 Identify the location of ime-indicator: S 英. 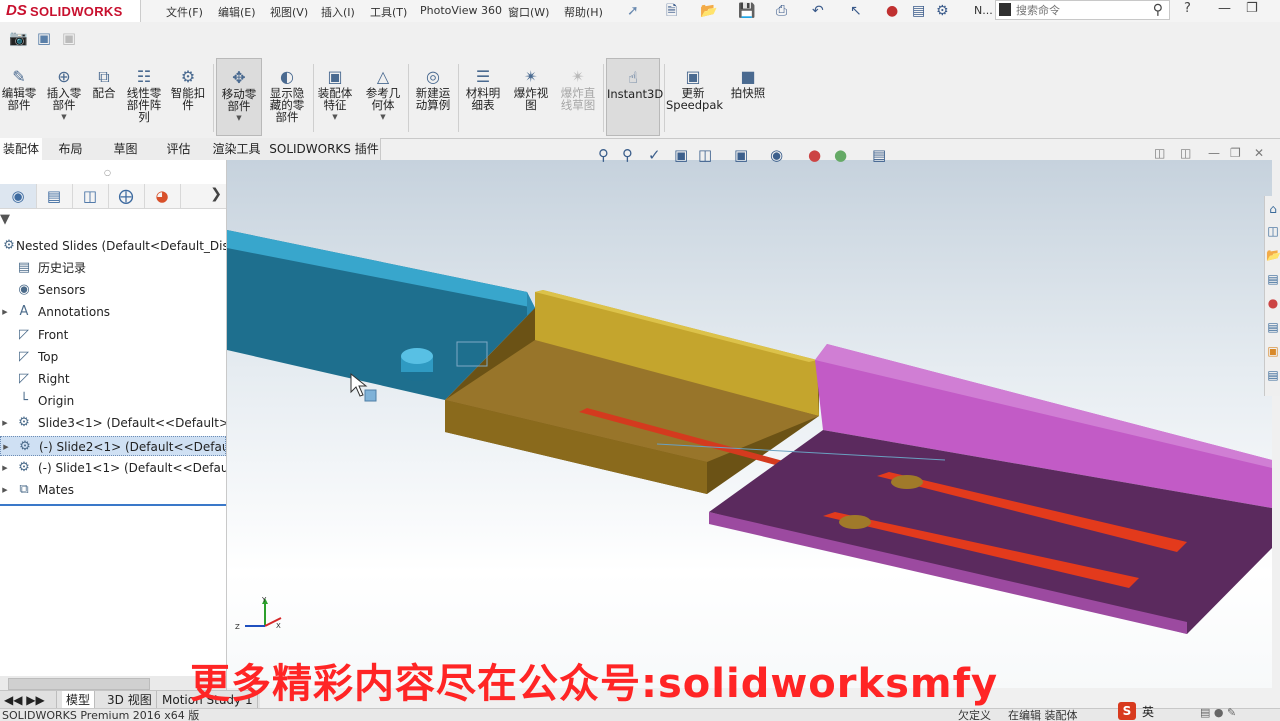
(1141, 711).